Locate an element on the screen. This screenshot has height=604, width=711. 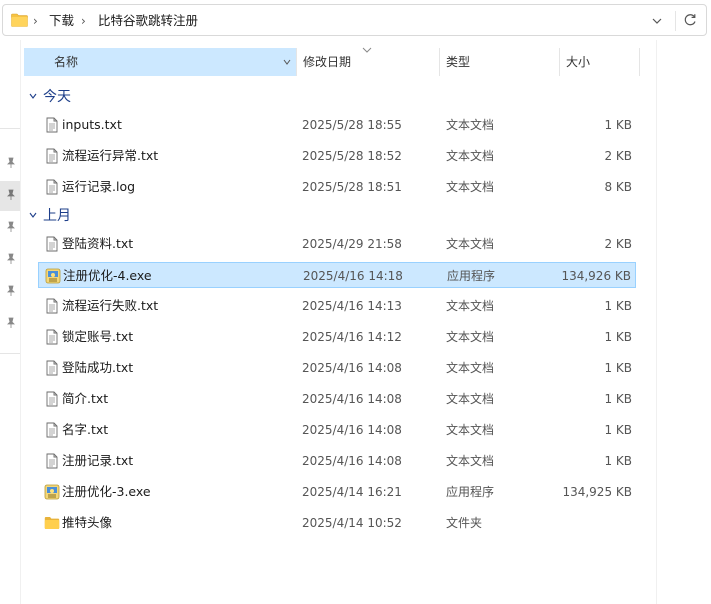
file-row: 登陆成功.txt 2025/4/16 14:08 文本文档 1 KB is located at coordinates (337, 368).